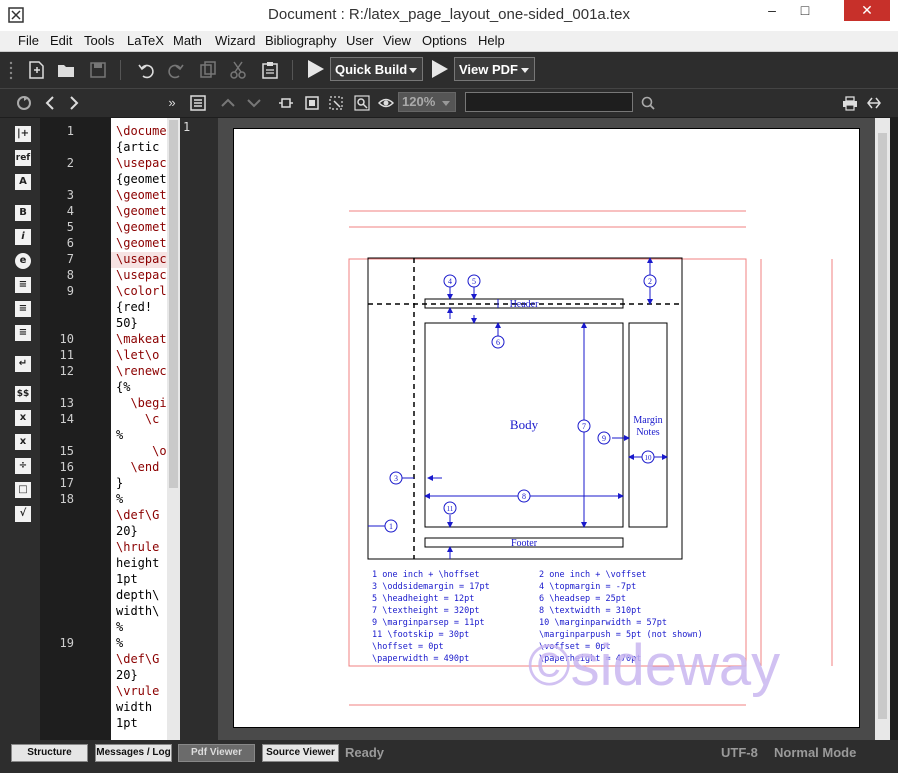 This screenshot has width=898, height=773. I want to click on cut-icon, so click(238, 70).